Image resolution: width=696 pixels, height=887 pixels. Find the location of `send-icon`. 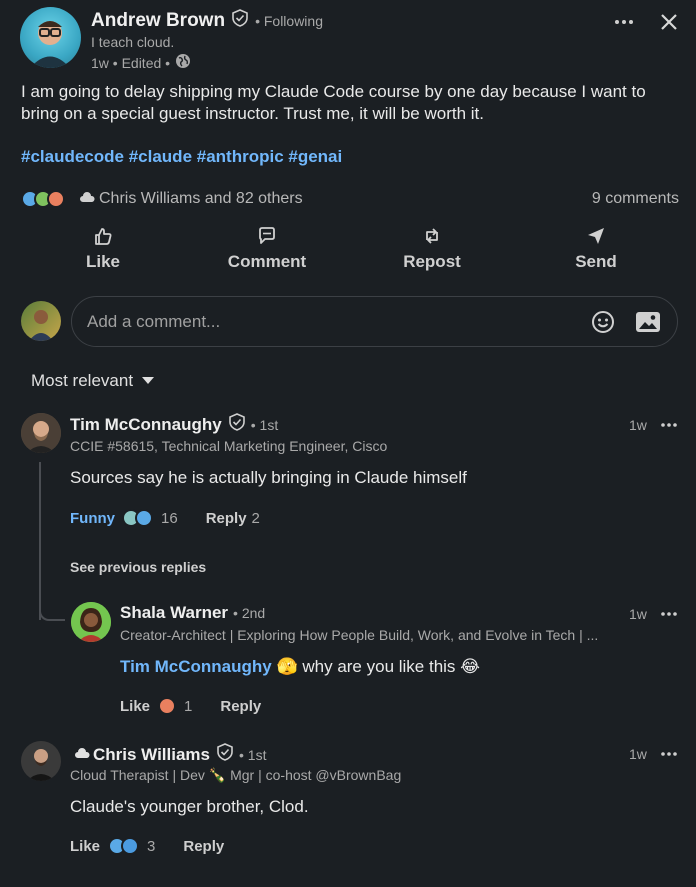

send-icon is located at coordinates (596, 236).